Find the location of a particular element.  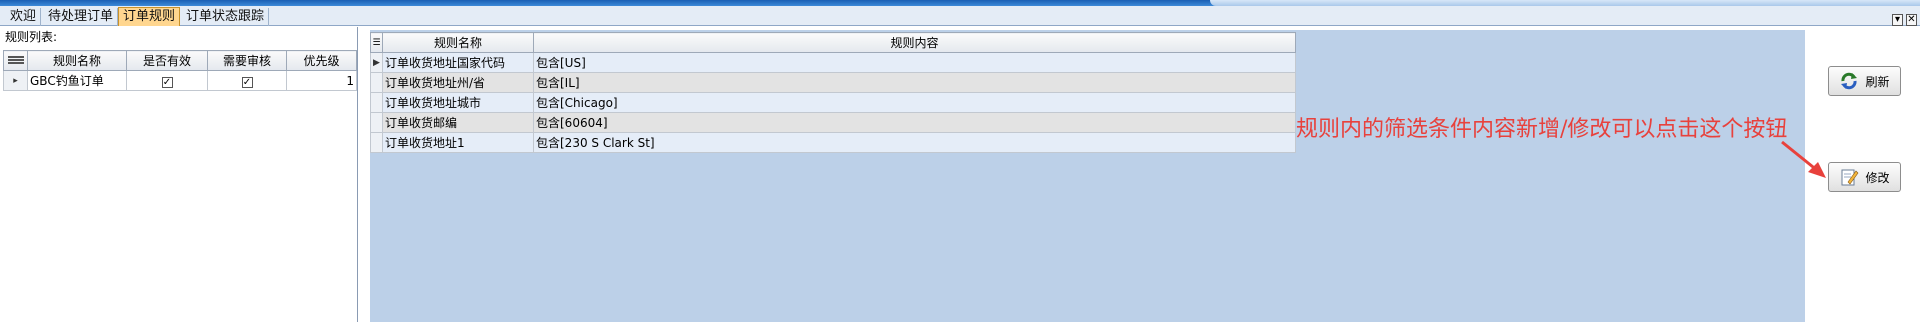

cell-condition-content: 包含[230 S Clark St] is located at coordinates (914, 142).